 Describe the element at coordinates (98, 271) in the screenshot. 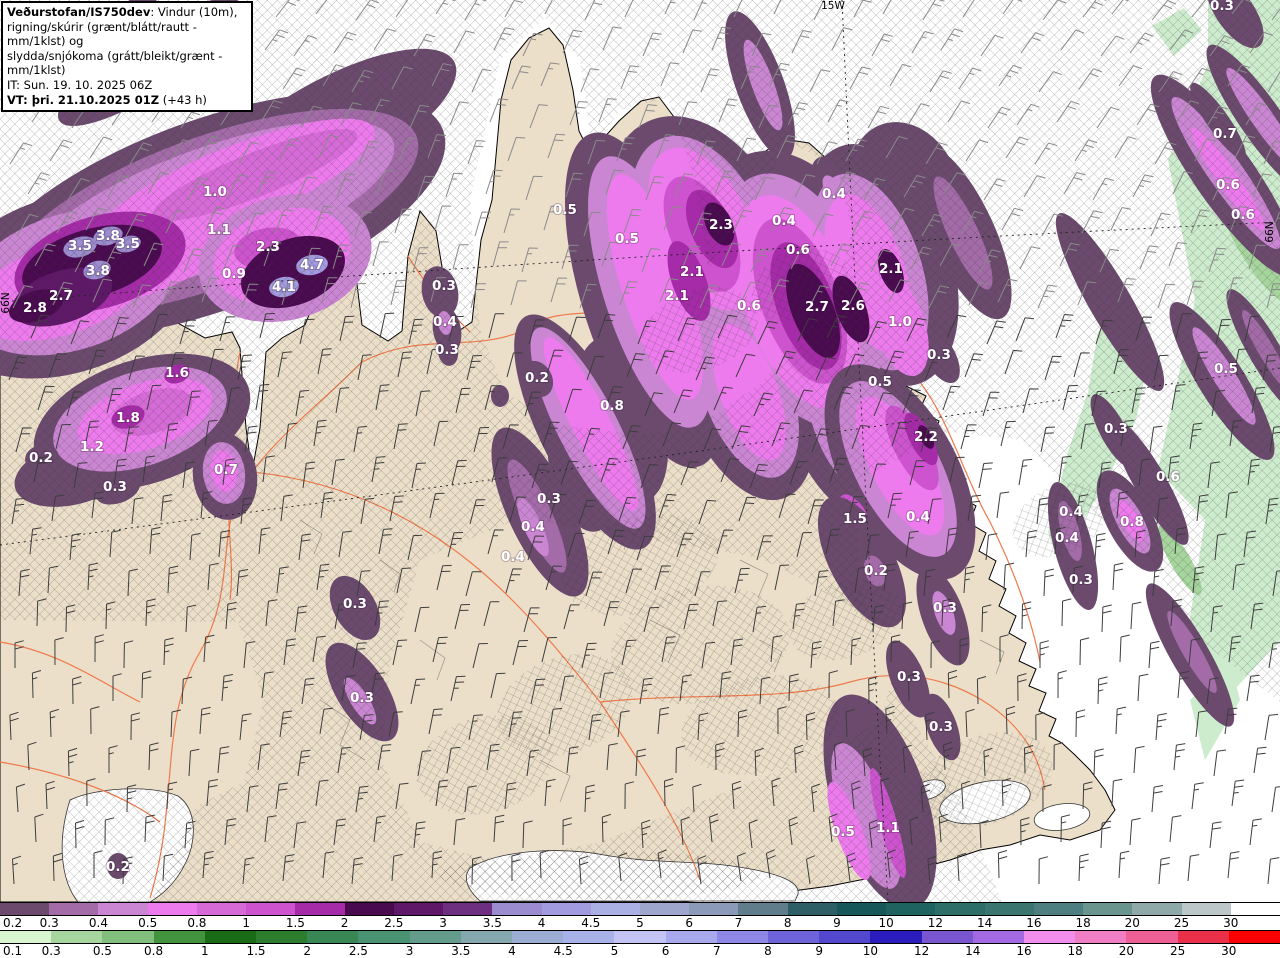

I see `precip-value-label: 3.8` at that location.